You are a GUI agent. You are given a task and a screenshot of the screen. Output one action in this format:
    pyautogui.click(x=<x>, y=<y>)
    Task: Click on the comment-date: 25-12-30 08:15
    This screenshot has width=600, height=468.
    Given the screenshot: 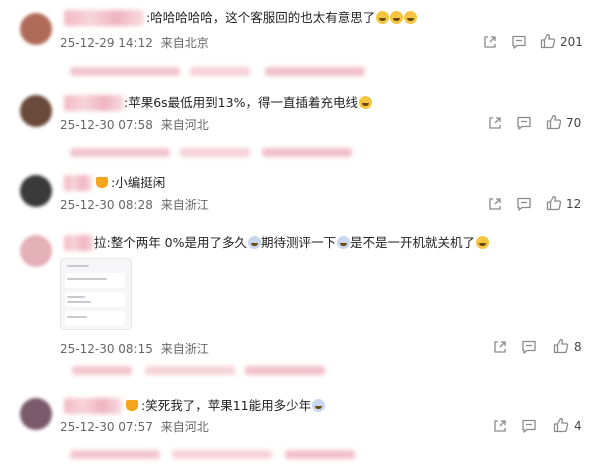 What is the action you would take?
    pyautogui.click(x=106, y=349)
    